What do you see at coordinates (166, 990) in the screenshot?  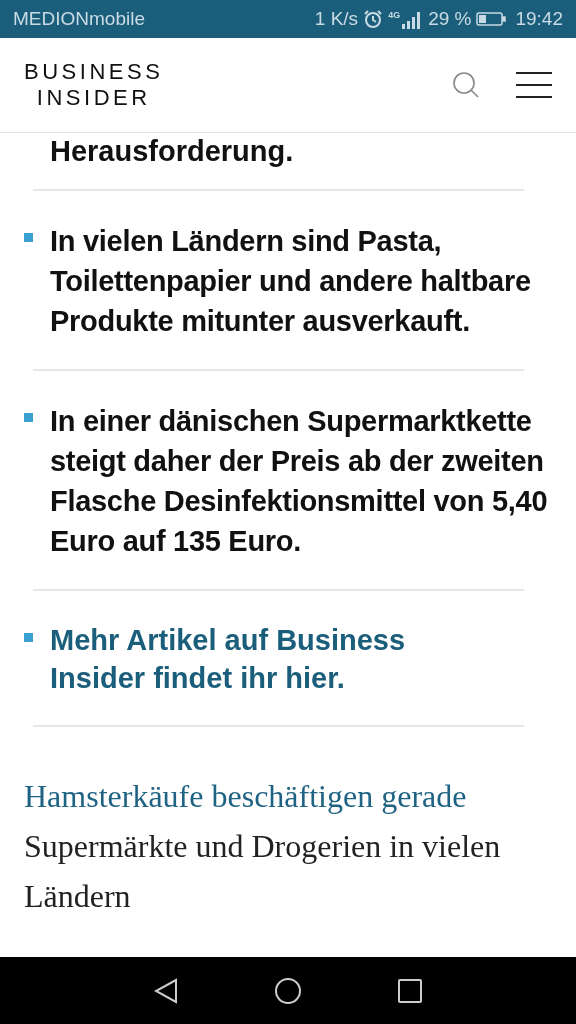 I see `back-icon` at bounding box center [166, 990].